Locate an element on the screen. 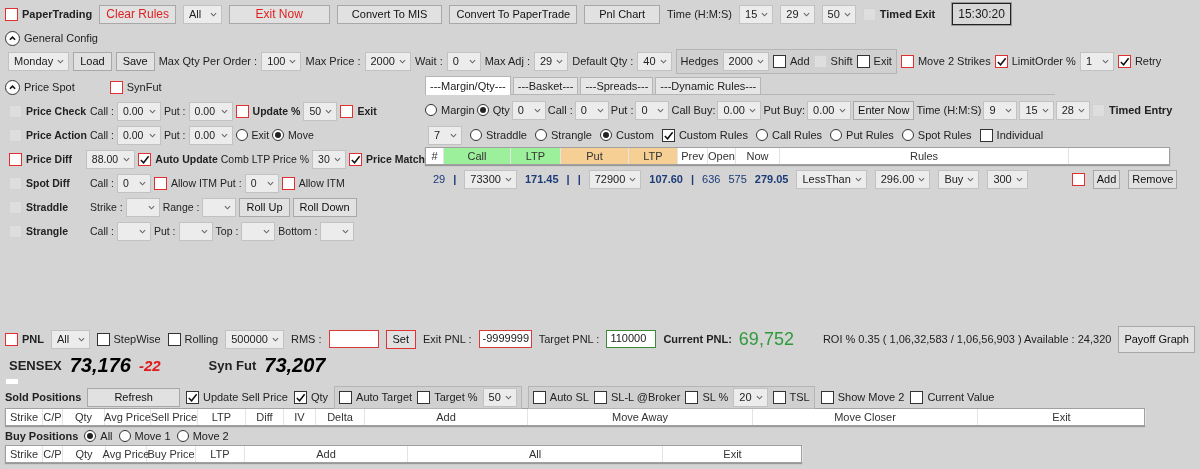 This screenshot has width=1200, height=469. dropdown: Buy is located at coordinates (959, 179).